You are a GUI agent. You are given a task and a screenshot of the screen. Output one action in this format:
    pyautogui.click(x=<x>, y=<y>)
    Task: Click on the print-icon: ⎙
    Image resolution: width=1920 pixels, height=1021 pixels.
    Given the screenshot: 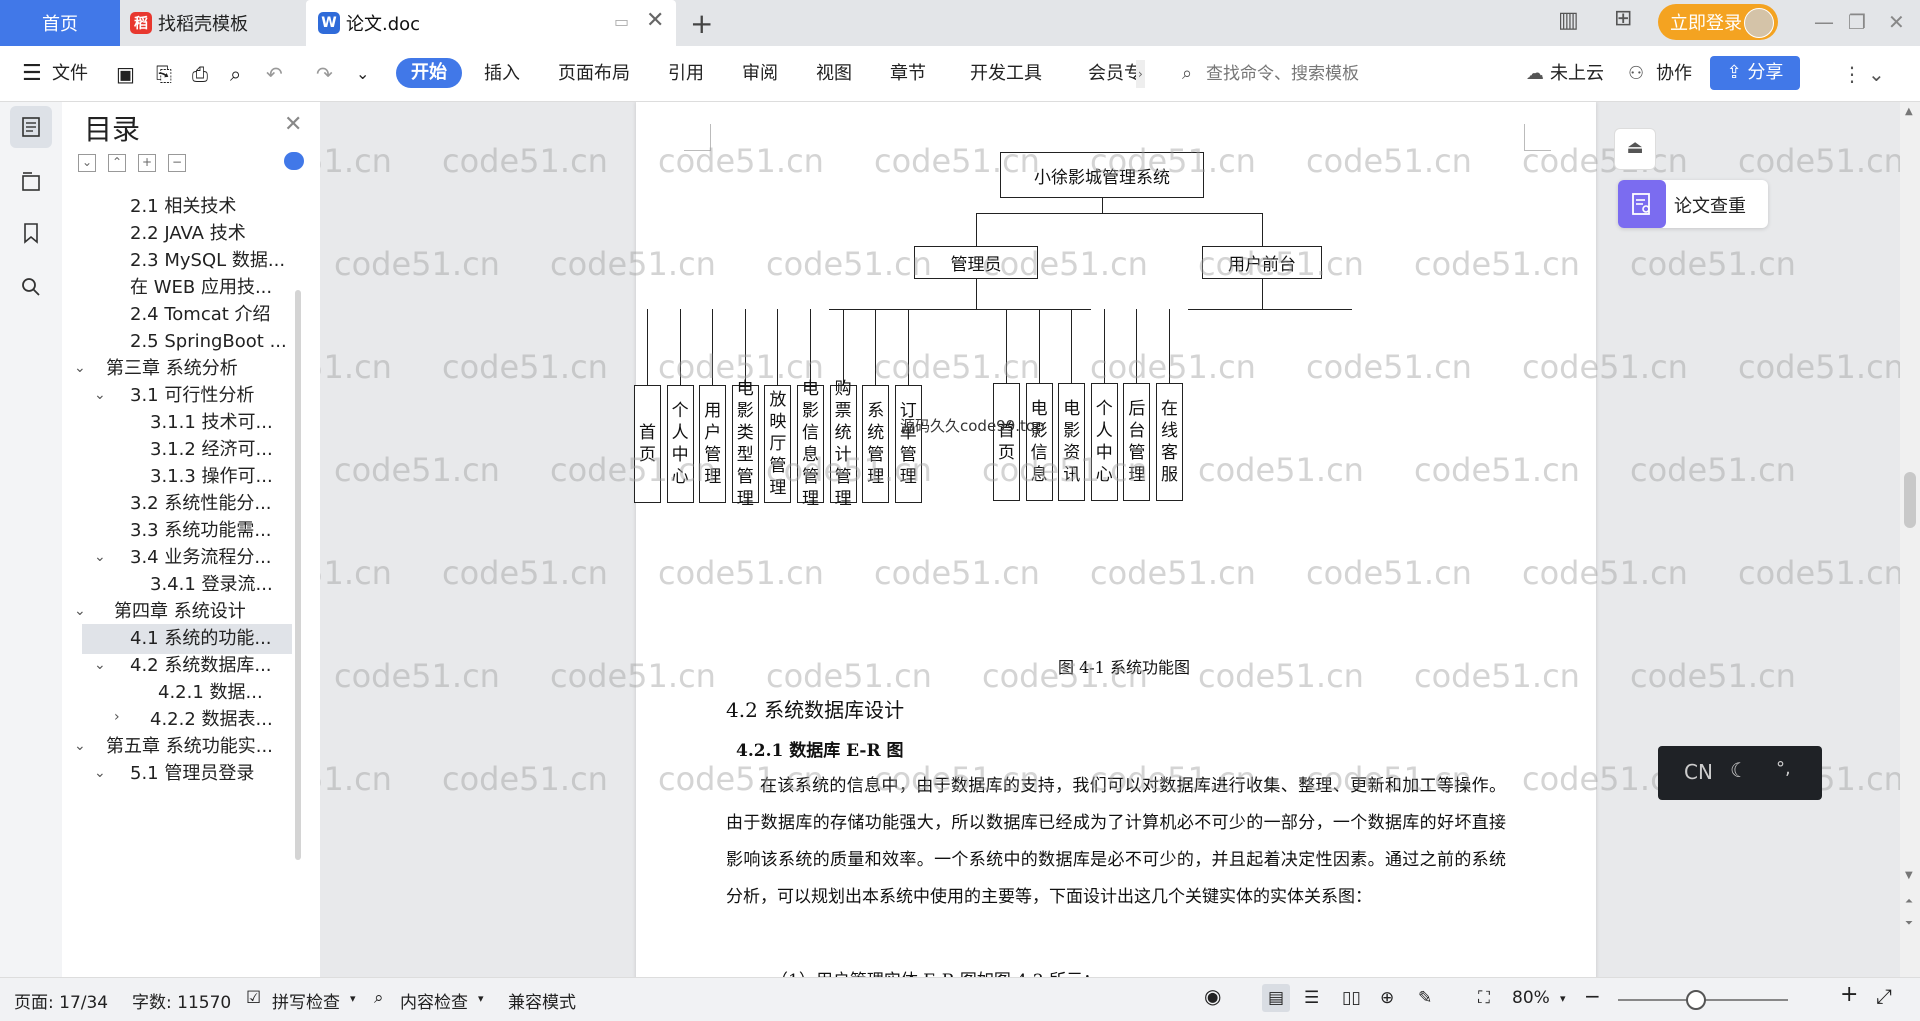 What is the action you would take?
    pyautogui.click(x=200, y=74)
    